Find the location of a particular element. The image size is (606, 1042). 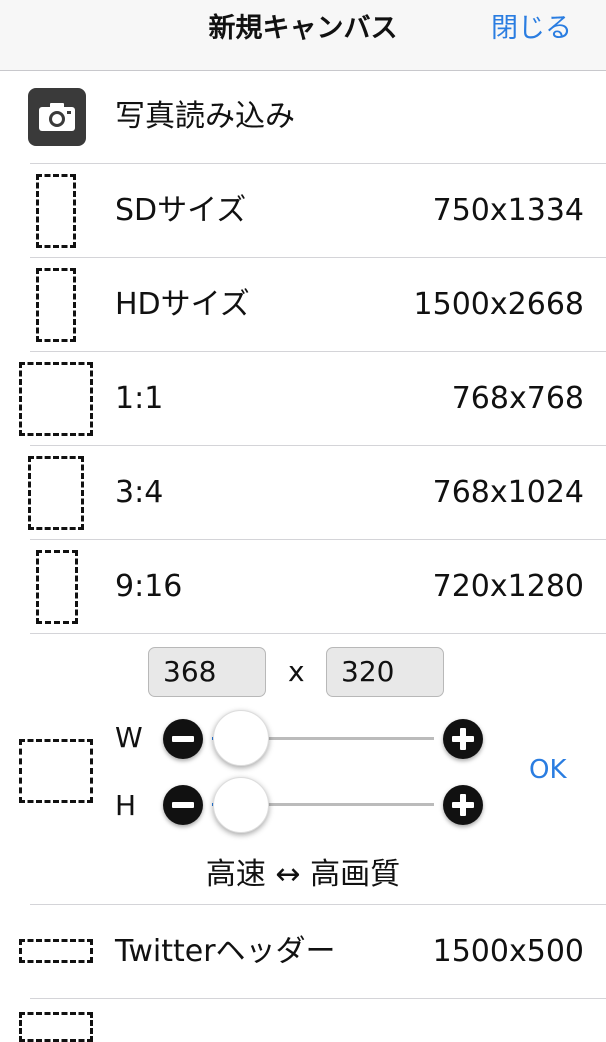

camera-icon is located at coordinates (57, 117).